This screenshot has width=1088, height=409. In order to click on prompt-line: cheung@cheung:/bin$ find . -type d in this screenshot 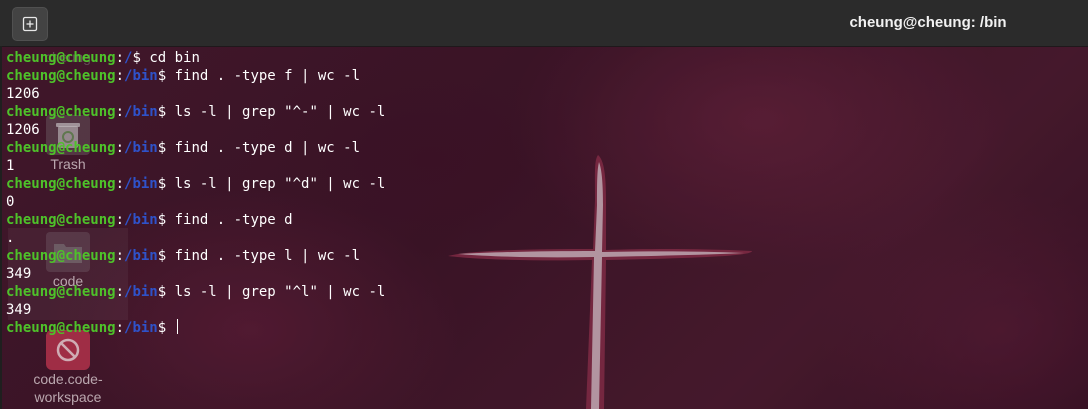, I will do `click(195, 220)`.